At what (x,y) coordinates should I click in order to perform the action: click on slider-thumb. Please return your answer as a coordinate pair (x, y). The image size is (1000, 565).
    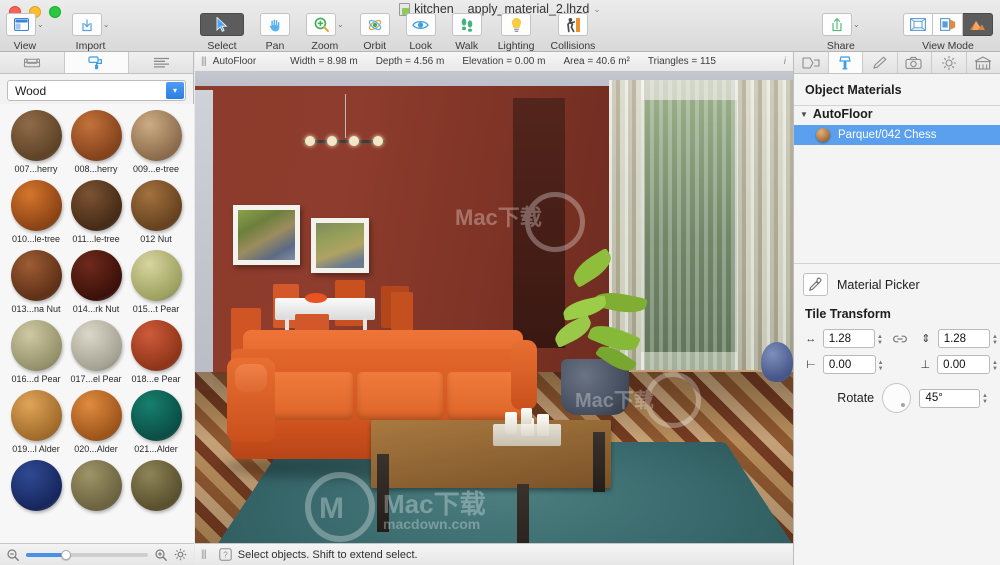
    Looking at the image, I should click on (66, 554).